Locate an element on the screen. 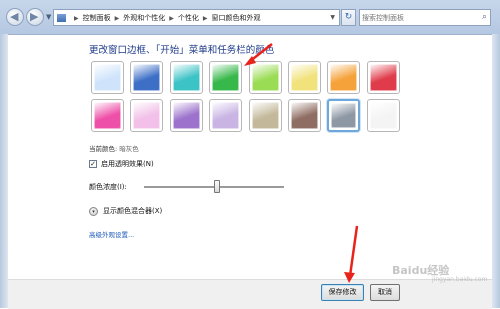 This screenshot has height=309, width=500. watermark-url: jingyan.baidu.com is located at coordinates (460, 279).